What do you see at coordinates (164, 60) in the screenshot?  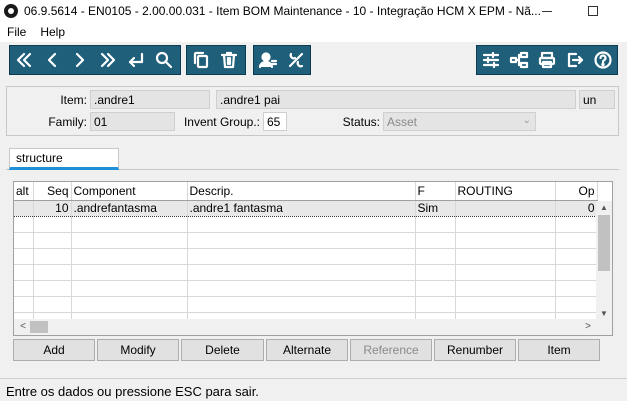 I see `search-icon` at bounding box center [164, 60].